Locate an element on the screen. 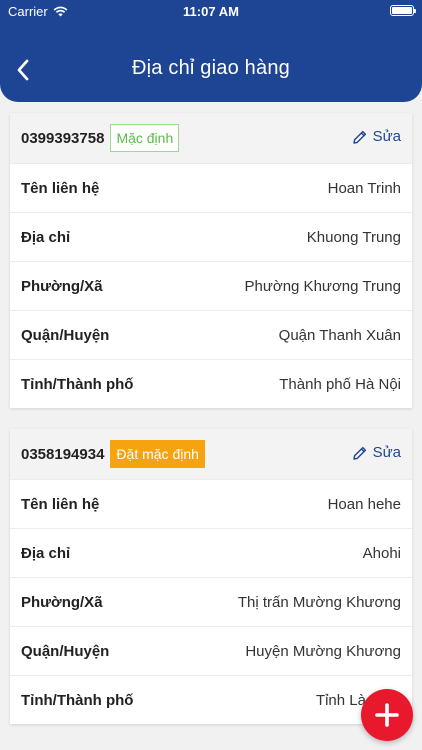 This screenshot has width=422, height=750. ward-row: Phường/Xã Thị trấn Mường Khương is located at coordinates (211, 601).